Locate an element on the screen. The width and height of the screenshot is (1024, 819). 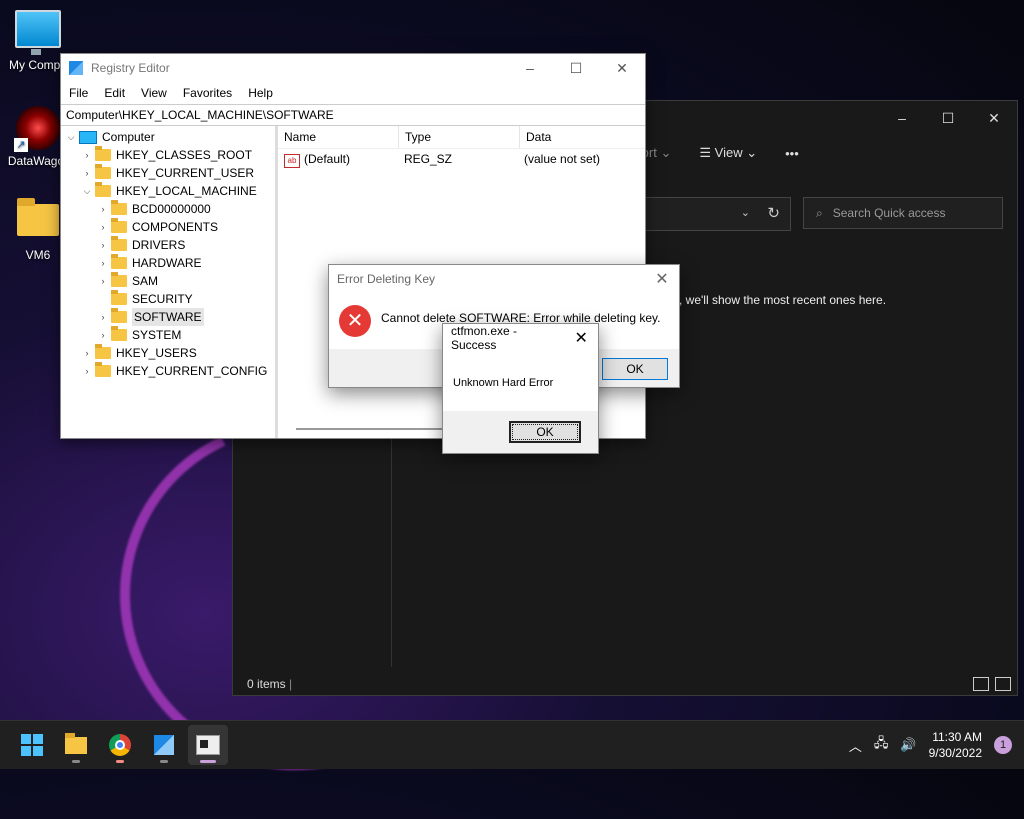
taskbar-registry-editor is located at coordinates (164, 745).